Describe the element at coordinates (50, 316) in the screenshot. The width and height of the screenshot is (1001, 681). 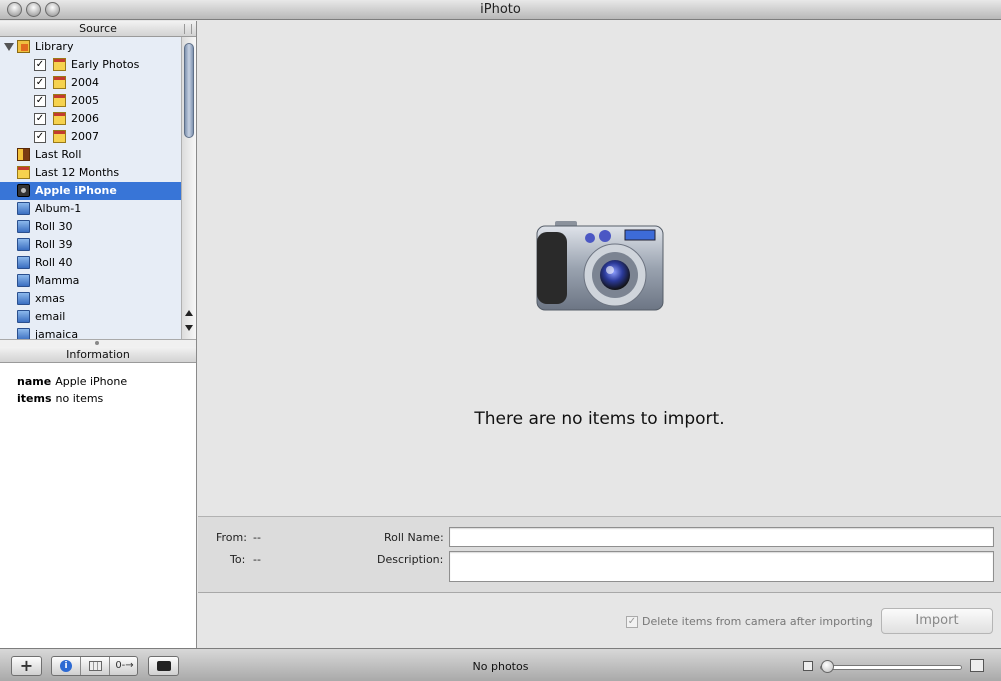
I see `source-item-label: email` at that location.